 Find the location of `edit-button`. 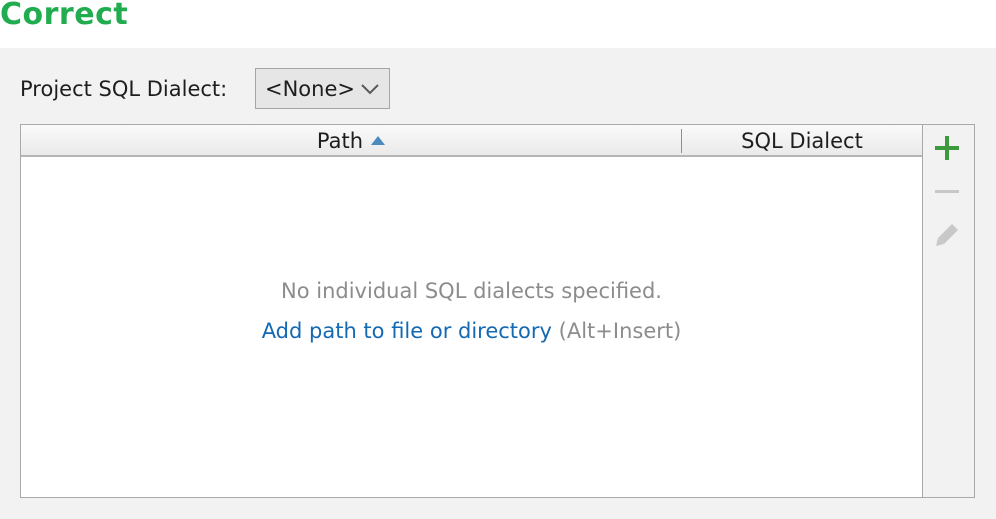

edit-button is located at coordinates (947, 235).